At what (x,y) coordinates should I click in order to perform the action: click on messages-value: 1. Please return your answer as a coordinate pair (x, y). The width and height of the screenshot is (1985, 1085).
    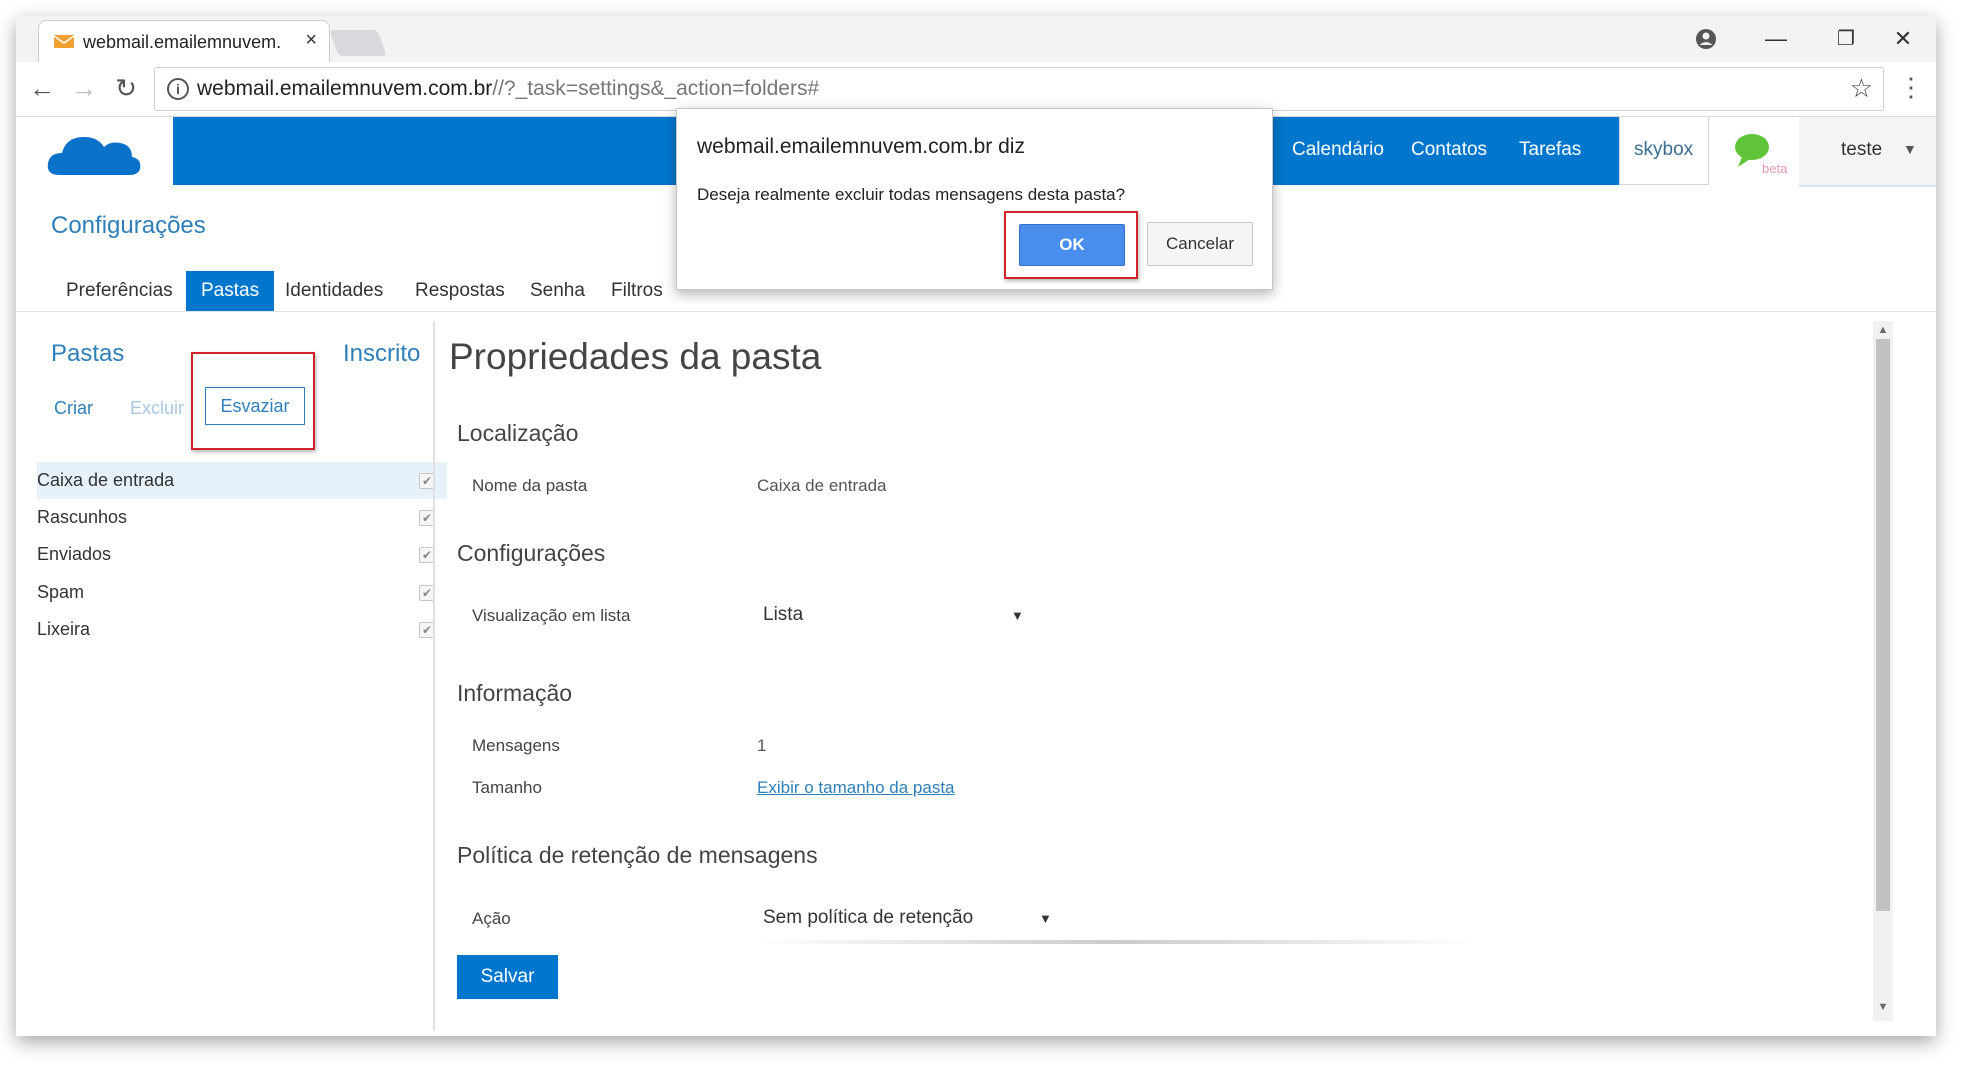
    Looking at the image, I should click on (762, 745).